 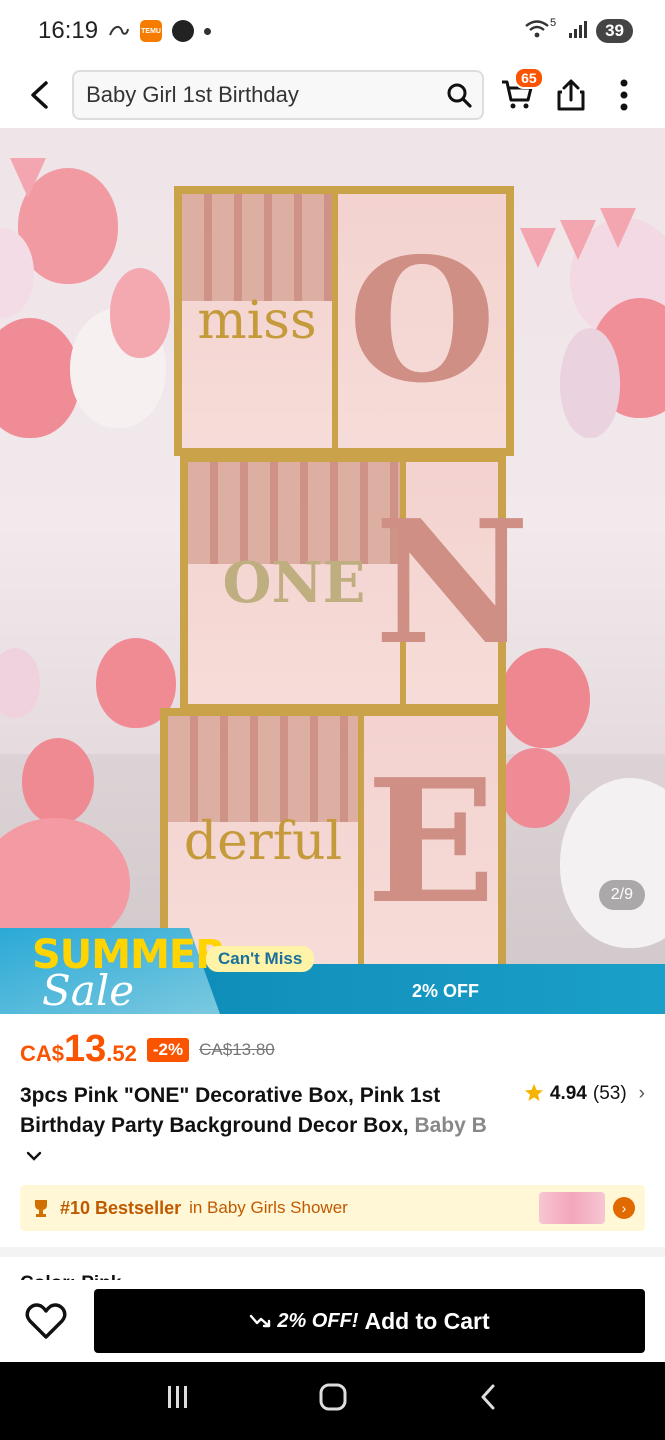 I want to click on box-middle-left-face: ONE, so click(x=294, y=583).